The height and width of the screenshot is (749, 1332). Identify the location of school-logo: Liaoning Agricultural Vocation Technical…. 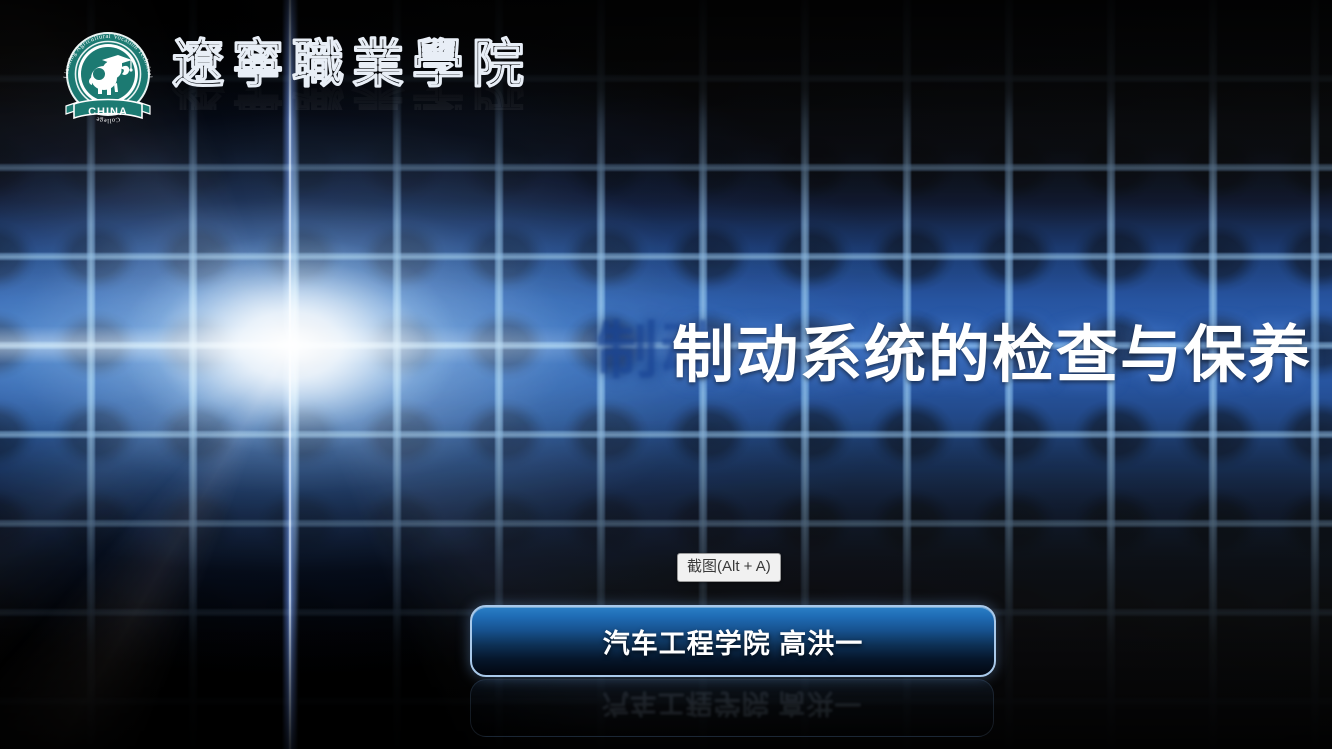
(302, 83).